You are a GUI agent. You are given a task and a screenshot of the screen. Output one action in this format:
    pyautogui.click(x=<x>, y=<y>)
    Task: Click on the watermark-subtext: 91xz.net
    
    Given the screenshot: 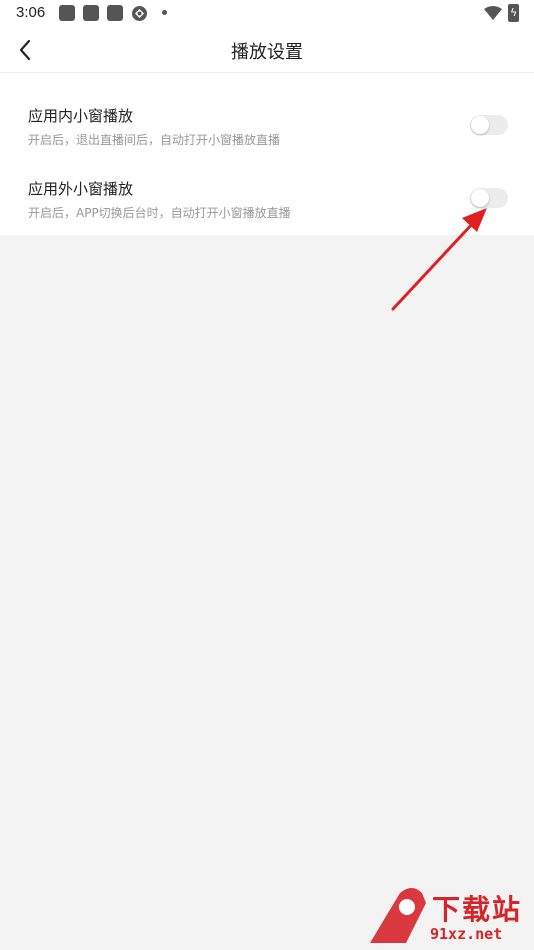 What is the action you would take?
    pyautogui.click(x=466, y=934)
    